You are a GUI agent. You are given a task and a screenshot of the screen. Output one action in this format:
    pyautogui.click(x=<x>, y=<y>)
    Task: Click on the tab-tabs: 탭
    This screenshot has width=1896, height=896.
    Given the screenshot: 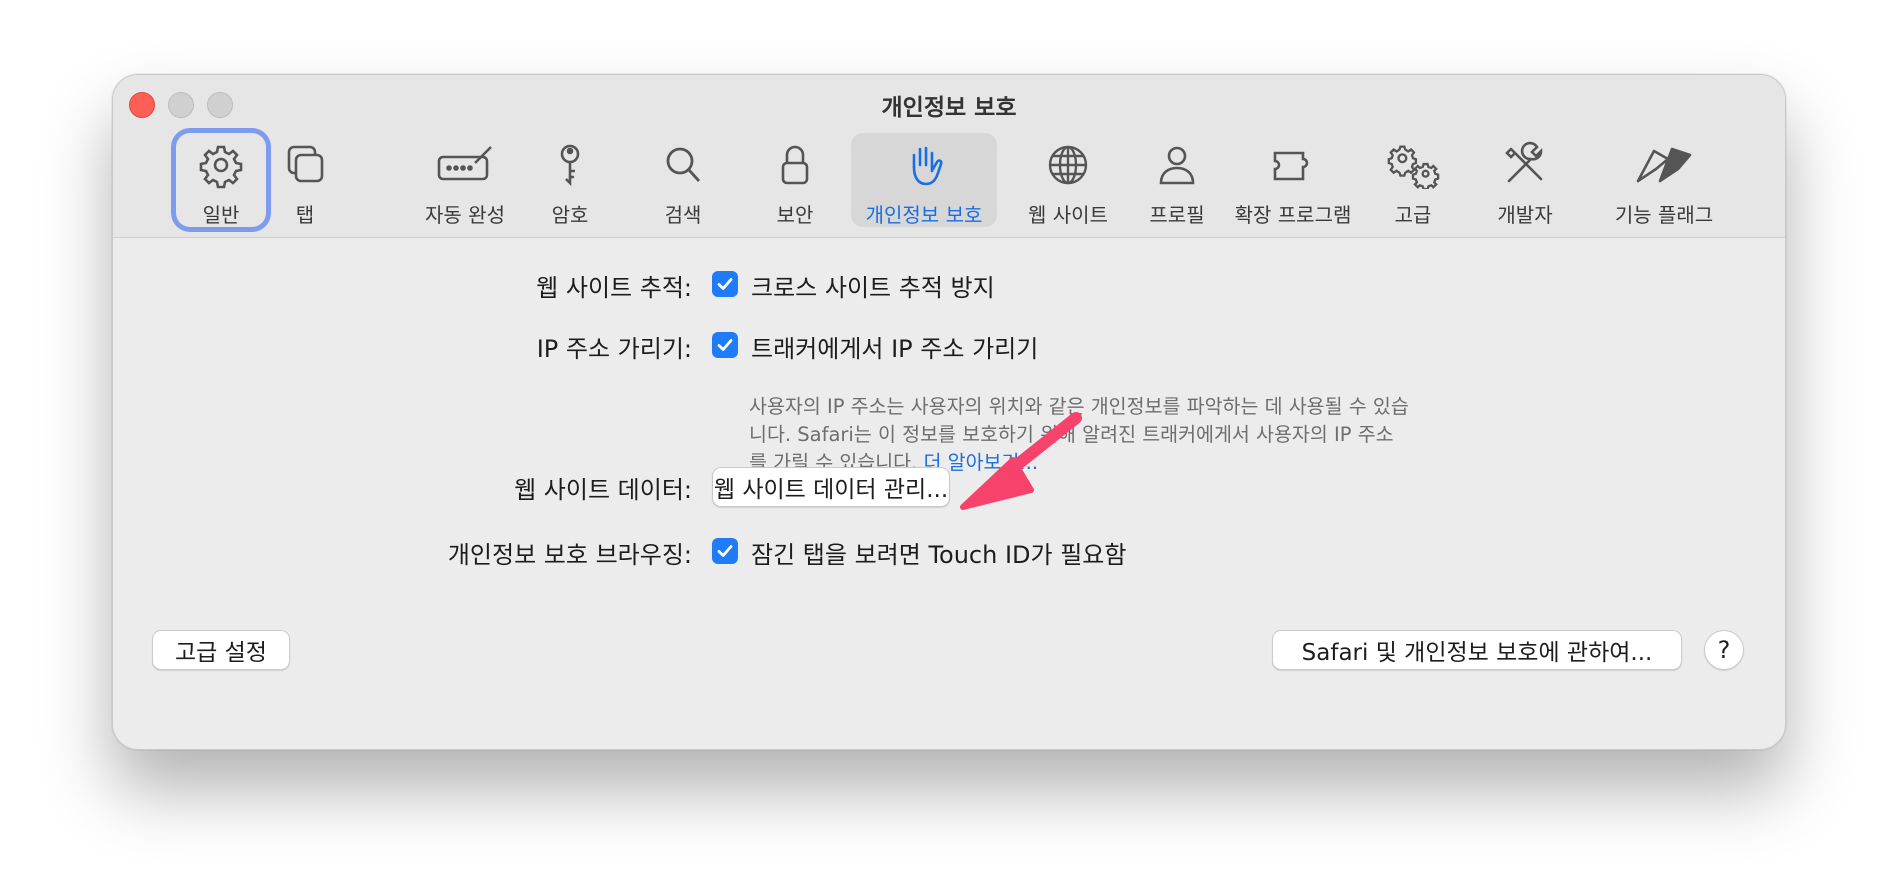 What is the action you would take?
    pyautogui.click(x=305, y=180)
    